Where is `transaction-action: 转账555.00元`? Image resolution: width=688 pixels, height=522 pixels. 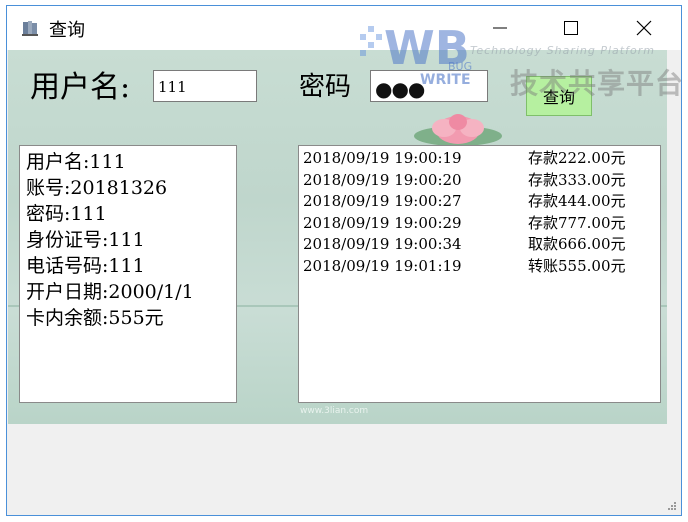
transaction-action: 转账555.00元 is located at coordinates (577, 265).